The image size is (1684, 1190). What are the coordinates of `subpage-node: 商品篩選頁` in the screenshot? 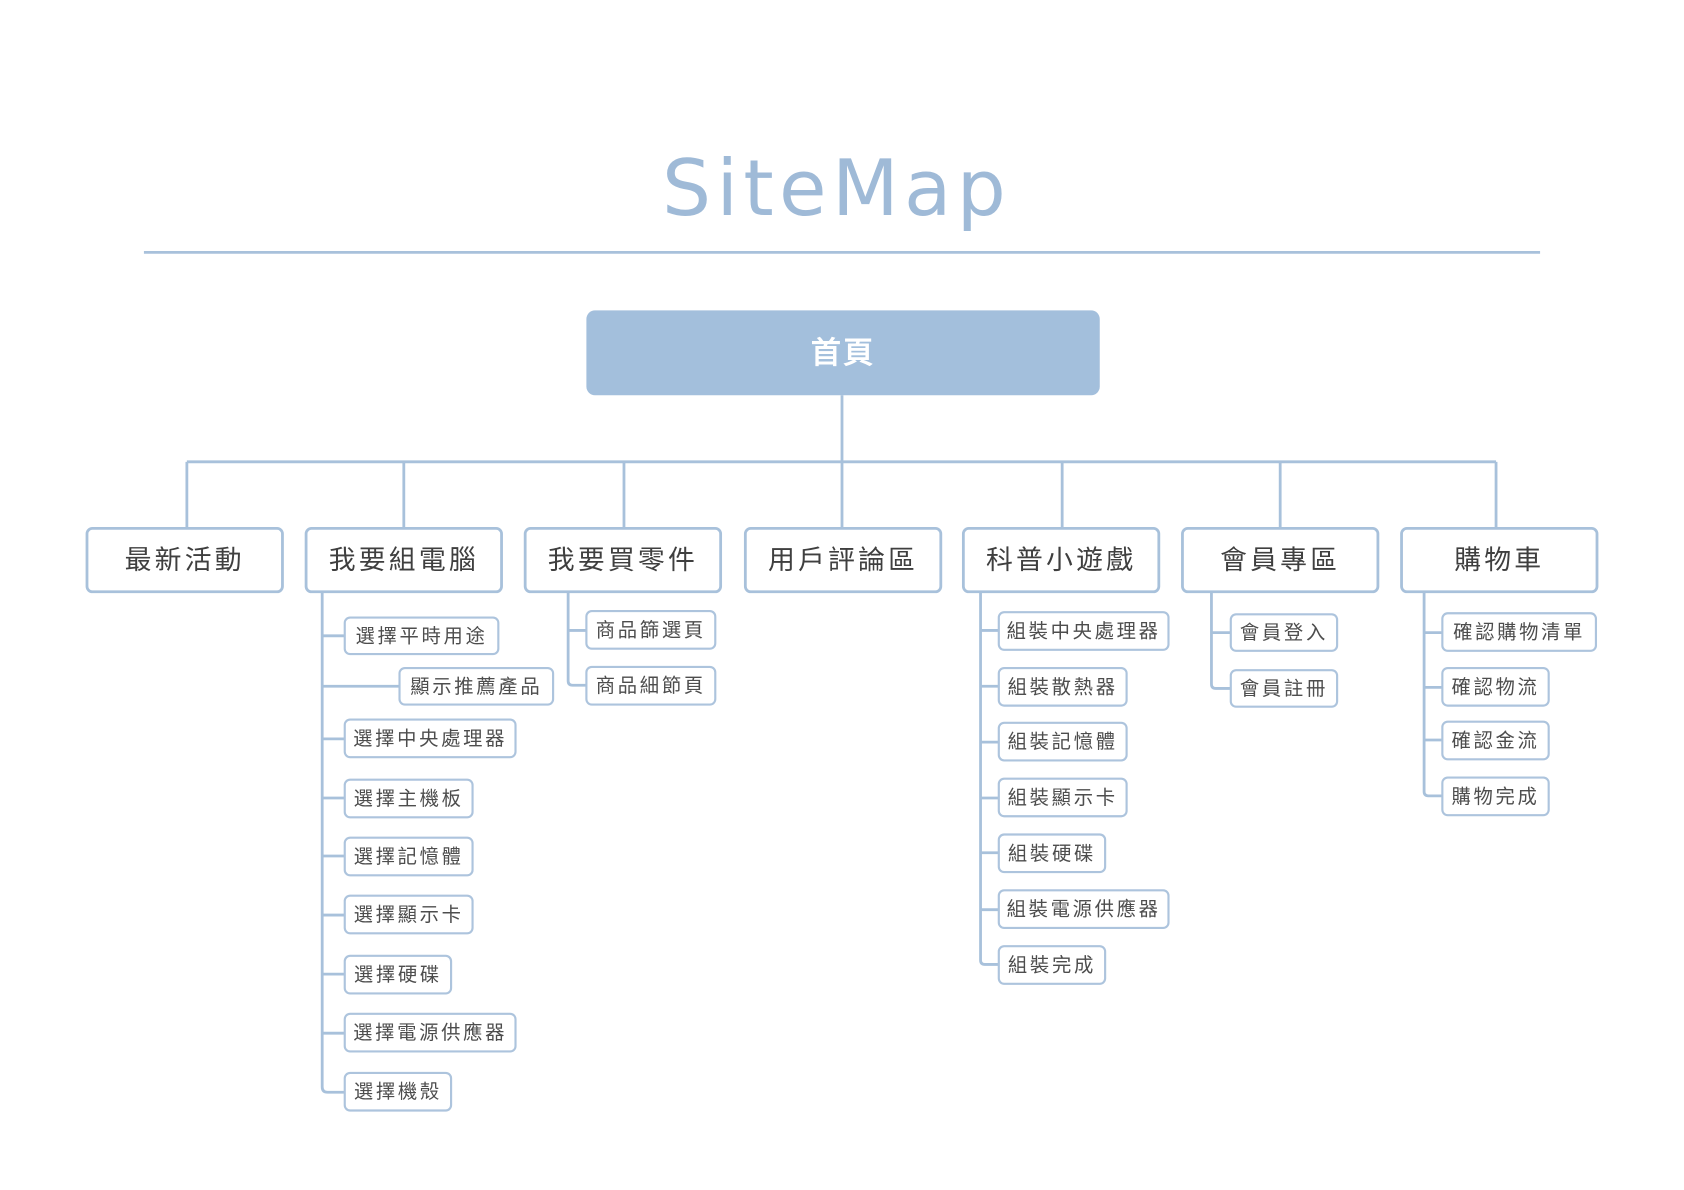 It's located at (651, 630).